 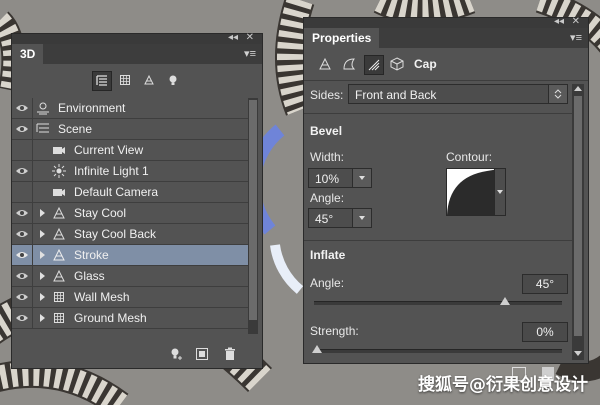 What do you see at coordinates (110, 318) in the screenshot?
I see `list-item-label: Ground Mesh` at bounding box center [110, 318].